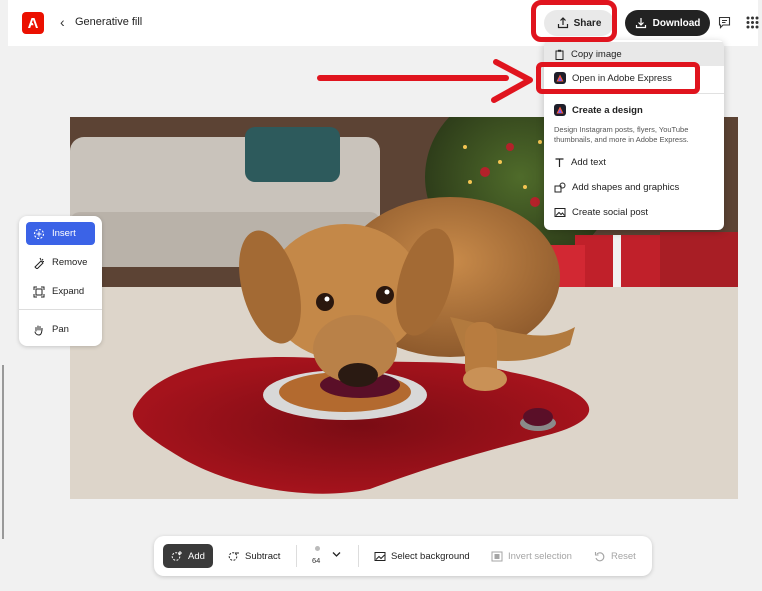 This screenshot has width=762, height=591. What do you see at coordinates (3, 452) in the screenshot?
I see `window-edge-line` at bounding box center [3, 452].